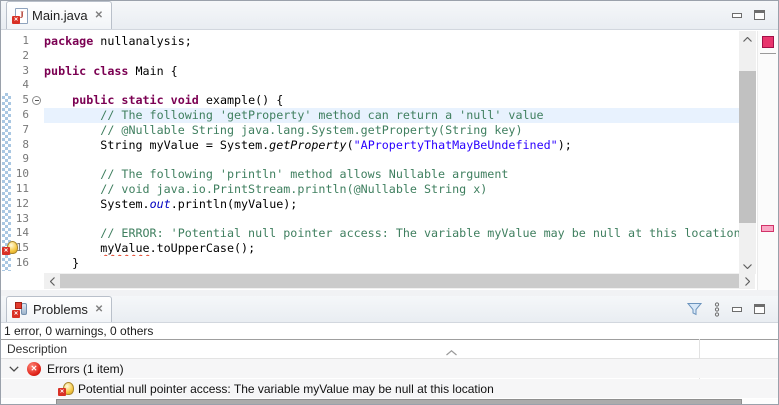 The width and height of the screenshot is (779, 405). Describe the element at coordinates (694, 309) in the screenshot. I see `filter-funnel-icon` at that location.